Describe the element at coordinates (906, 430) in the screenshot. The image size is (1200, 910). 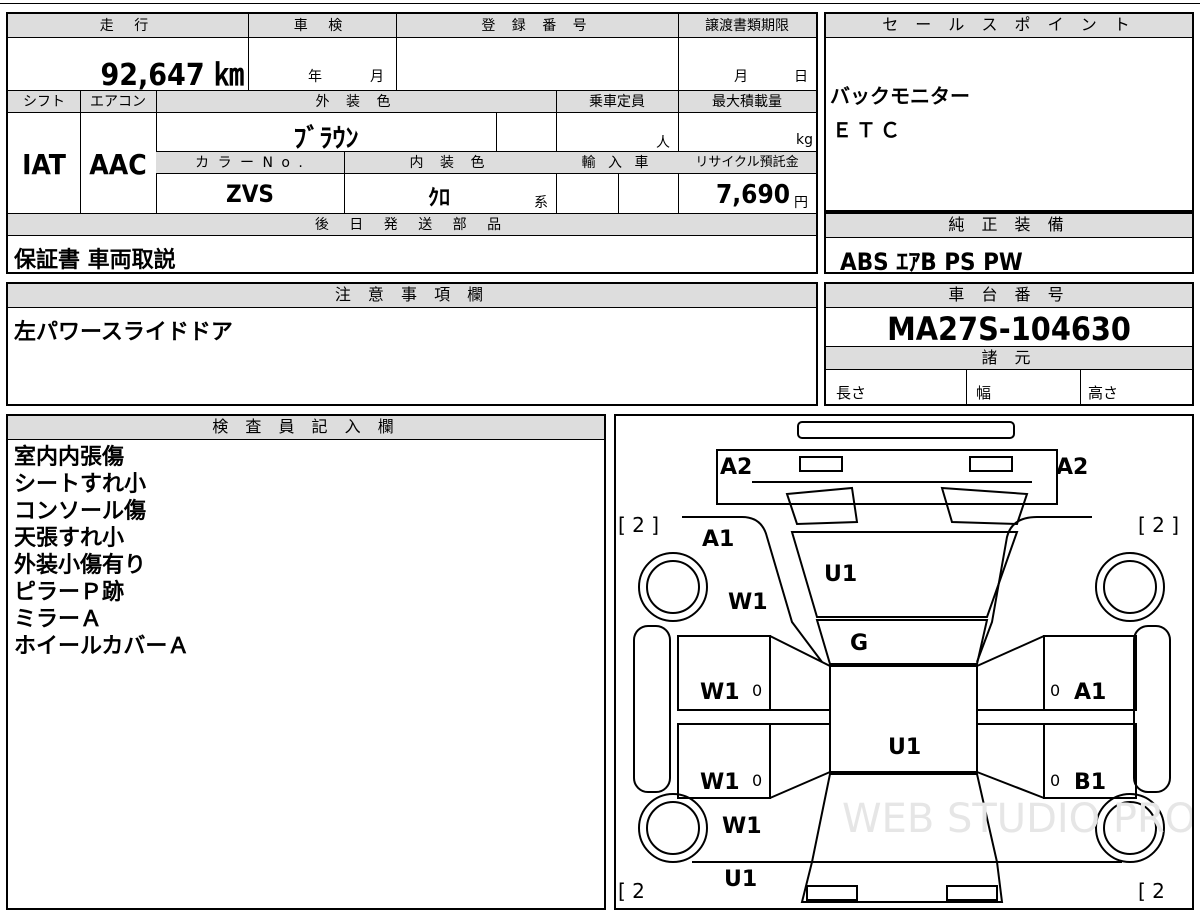
I see `front-bumper-bar` at that location.